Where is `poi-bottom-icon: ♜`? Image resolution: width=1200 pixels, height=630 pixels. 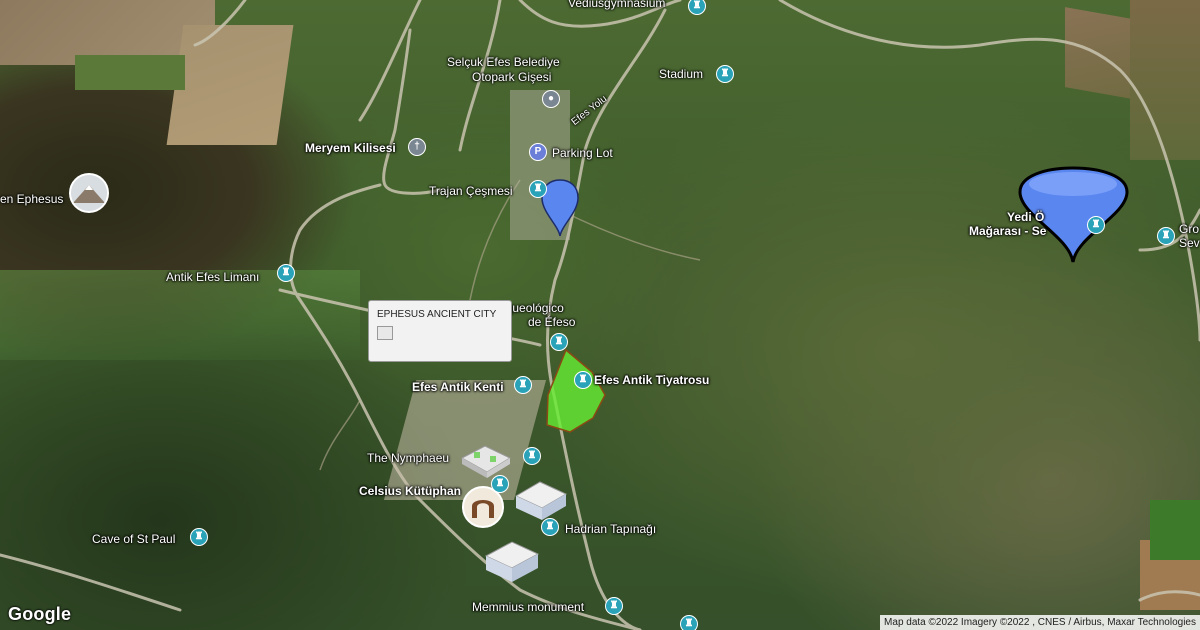 poi-bottom-icon: ♜ is located at coordinates (689, 622).